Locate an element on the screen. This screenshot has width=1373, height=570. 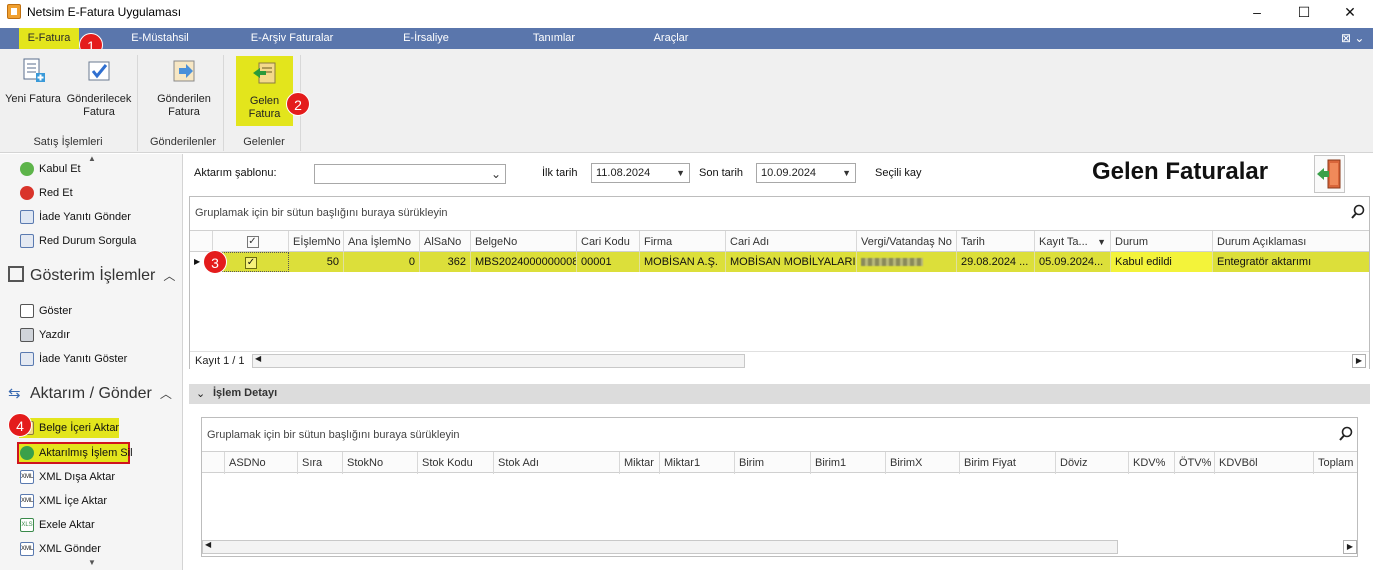
template-select: ⌄ is located at coordinates (410, 174).